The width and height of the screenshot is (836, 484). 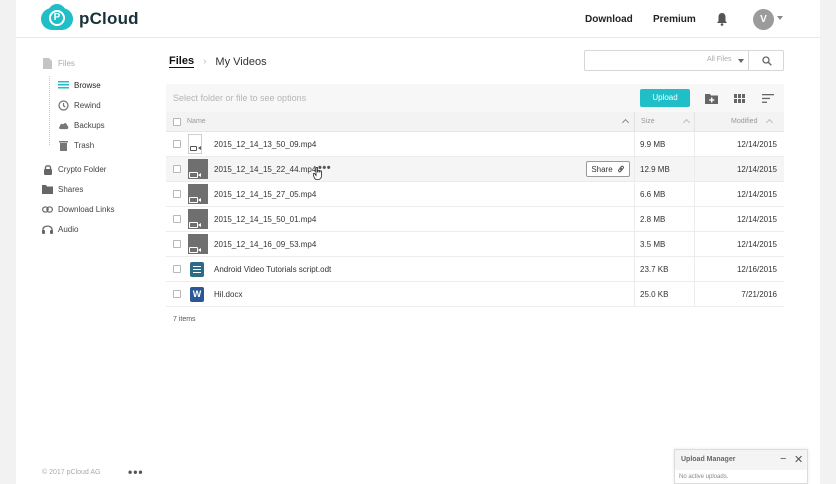 I want to click on sidebar-item-label: Download Links, so click(x=86, y=209).